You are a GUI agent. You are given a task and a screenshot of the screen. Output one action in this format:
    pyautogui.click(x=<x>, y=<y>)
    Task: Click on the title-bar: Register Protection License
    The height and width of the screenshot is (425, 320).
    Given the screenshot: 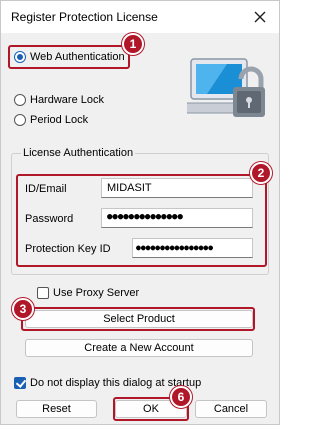 What is the action you would take?
    pyautogui.click(x=140, y=17)
    